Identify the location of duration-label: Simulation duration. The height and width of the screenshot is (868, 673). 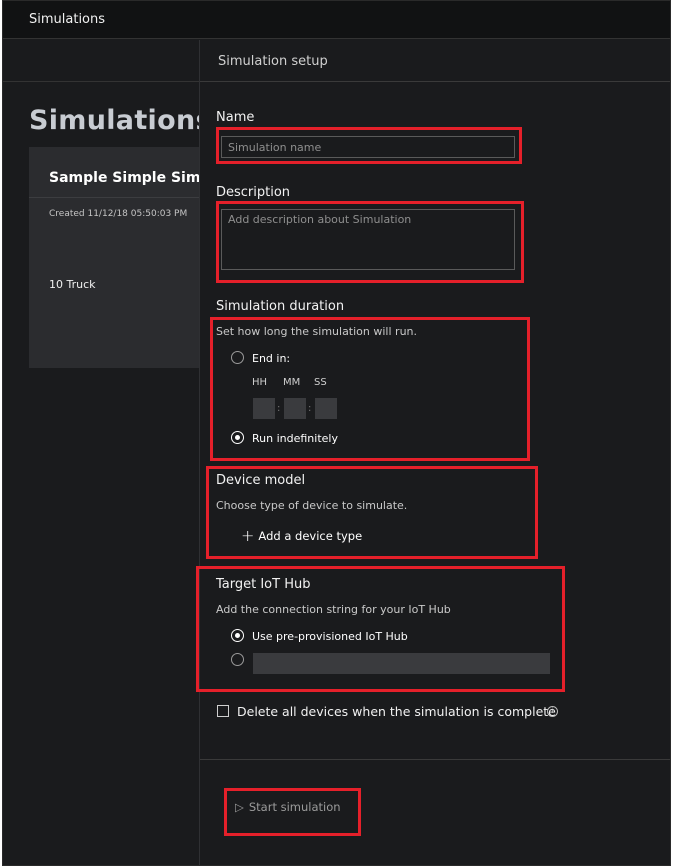
(280, 306).